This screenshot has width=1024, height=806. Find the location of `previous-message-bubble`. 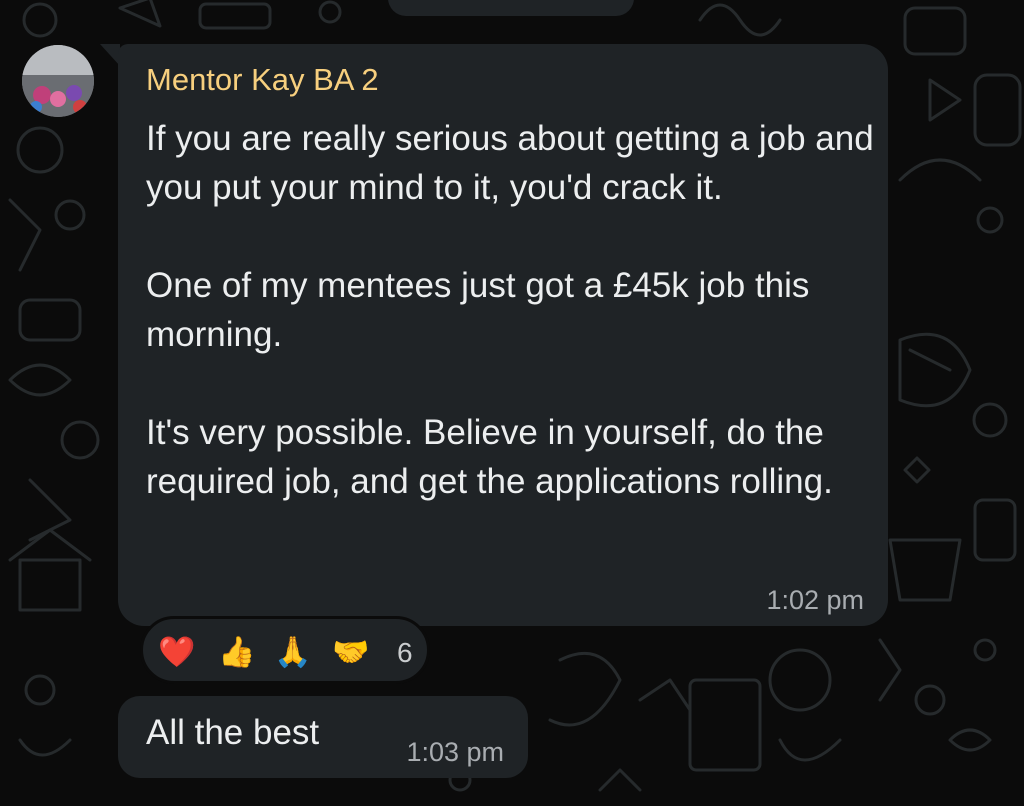

previous-message-bubble is located at coordinates (511, 8).